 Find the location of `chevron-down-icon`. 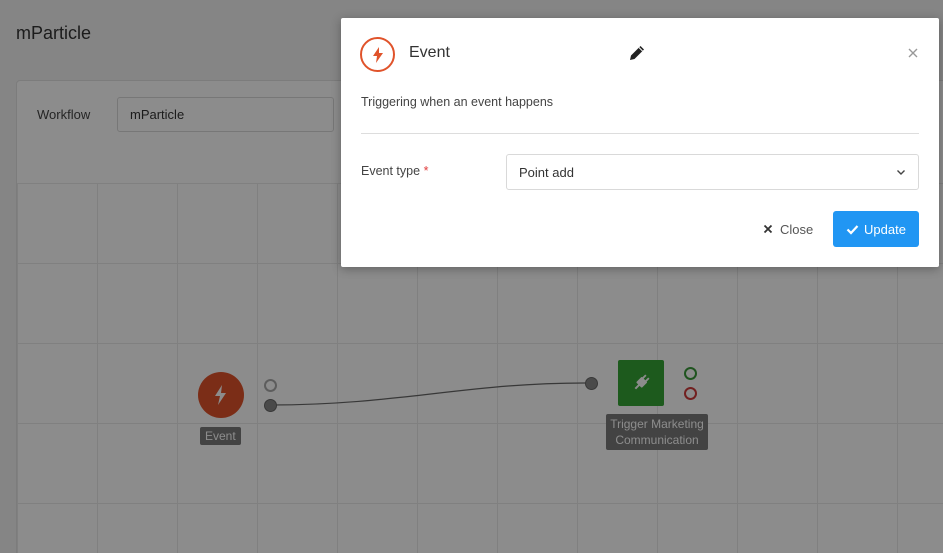

chevron-down-icon is located at coordinates (901, 172).